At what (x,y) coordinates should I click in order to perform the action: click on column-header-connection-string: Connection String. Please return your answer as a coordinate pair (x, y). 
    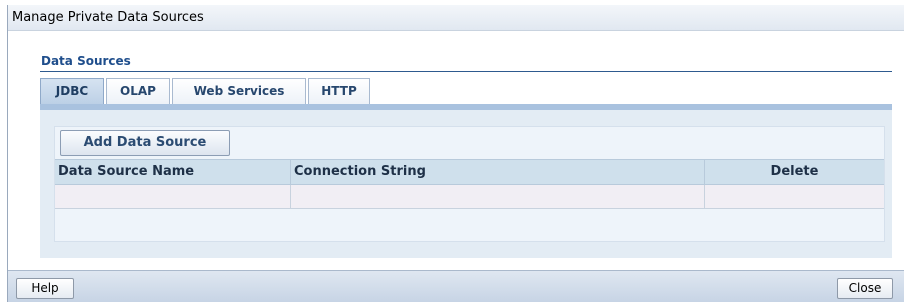
    Looking at the image, I should click on (498, 172).